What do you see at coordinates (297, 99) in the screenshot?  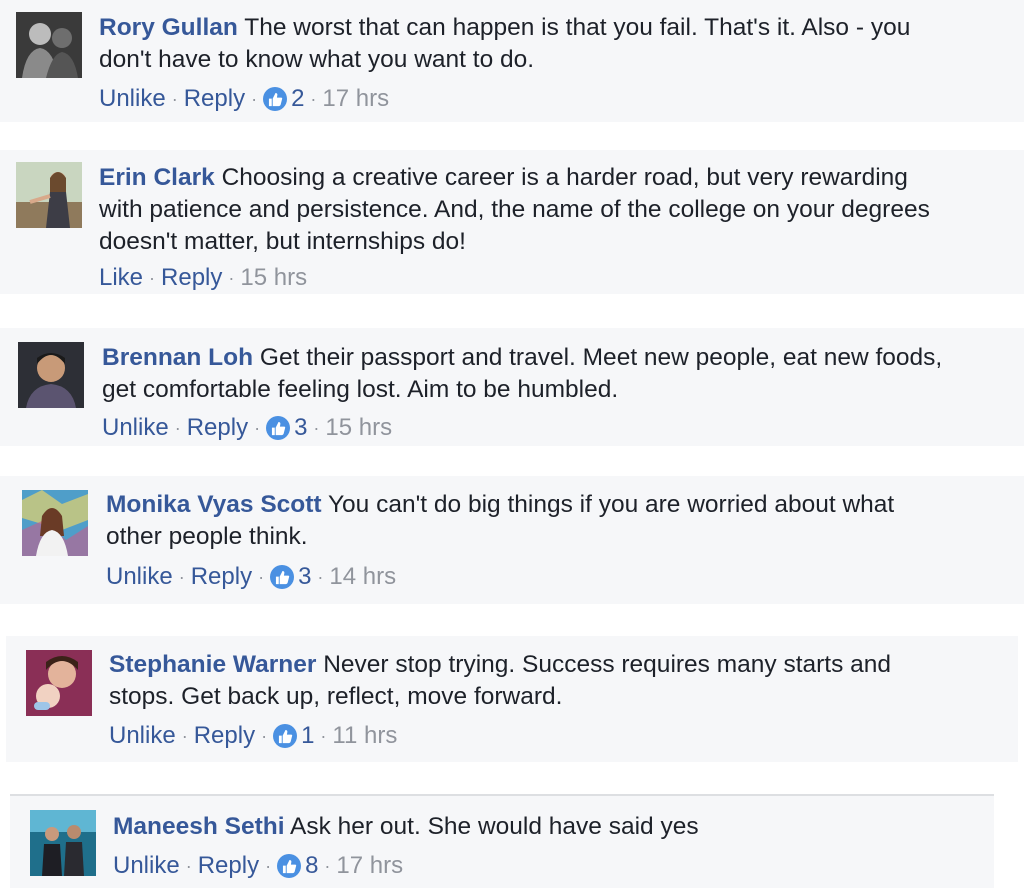 I see `like-count: 2` at bounding box center [297, 99].